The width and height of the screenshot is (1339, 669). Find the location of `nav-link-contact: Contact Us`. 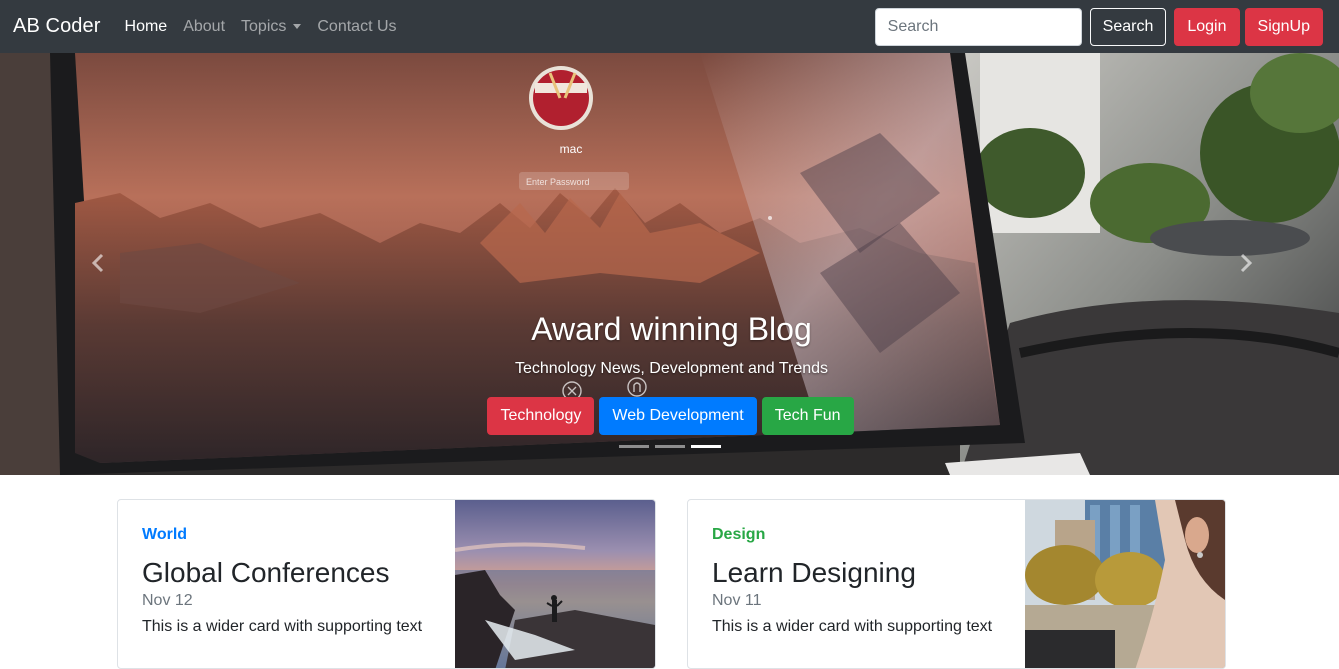

nav-link-contact: Contact Us is located at coordinates (356, 27).